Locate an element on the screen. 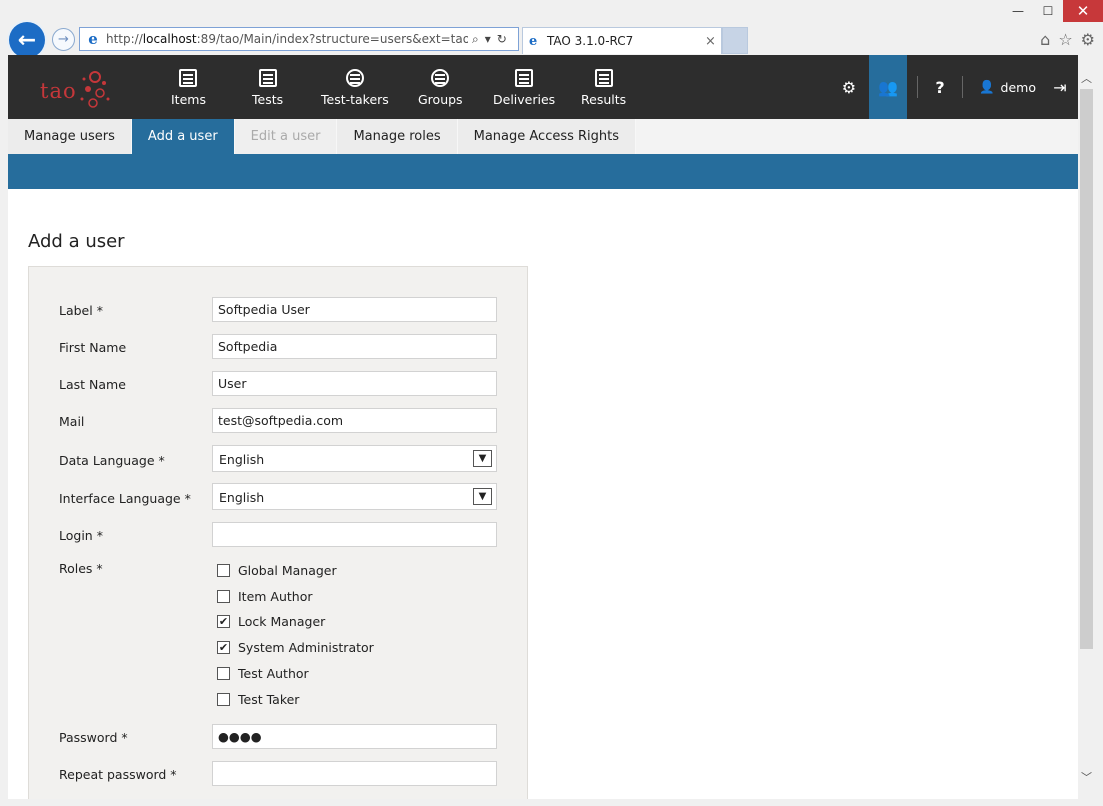  window-controls: — ☐ ✕ is located at coordinates (1053, 12).